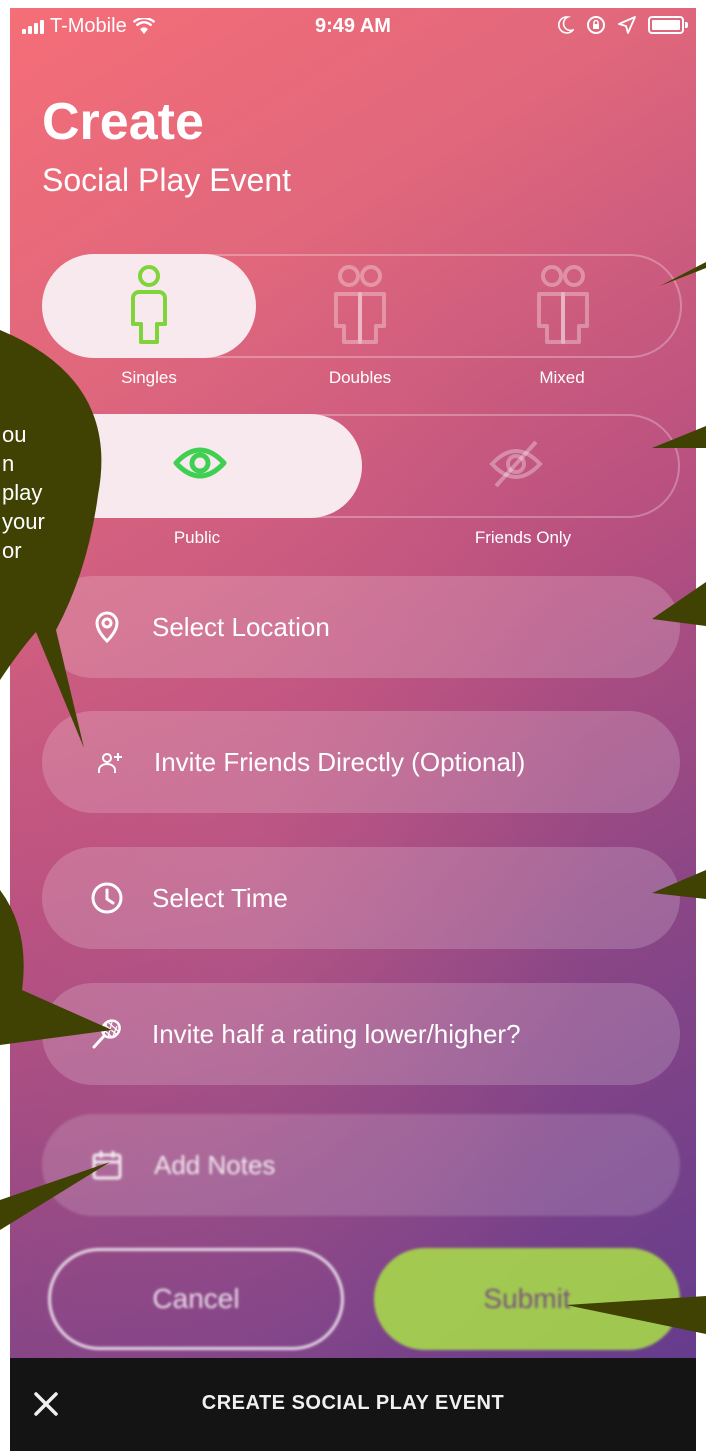  I want to click on add-person-icon, so click(110, 763).